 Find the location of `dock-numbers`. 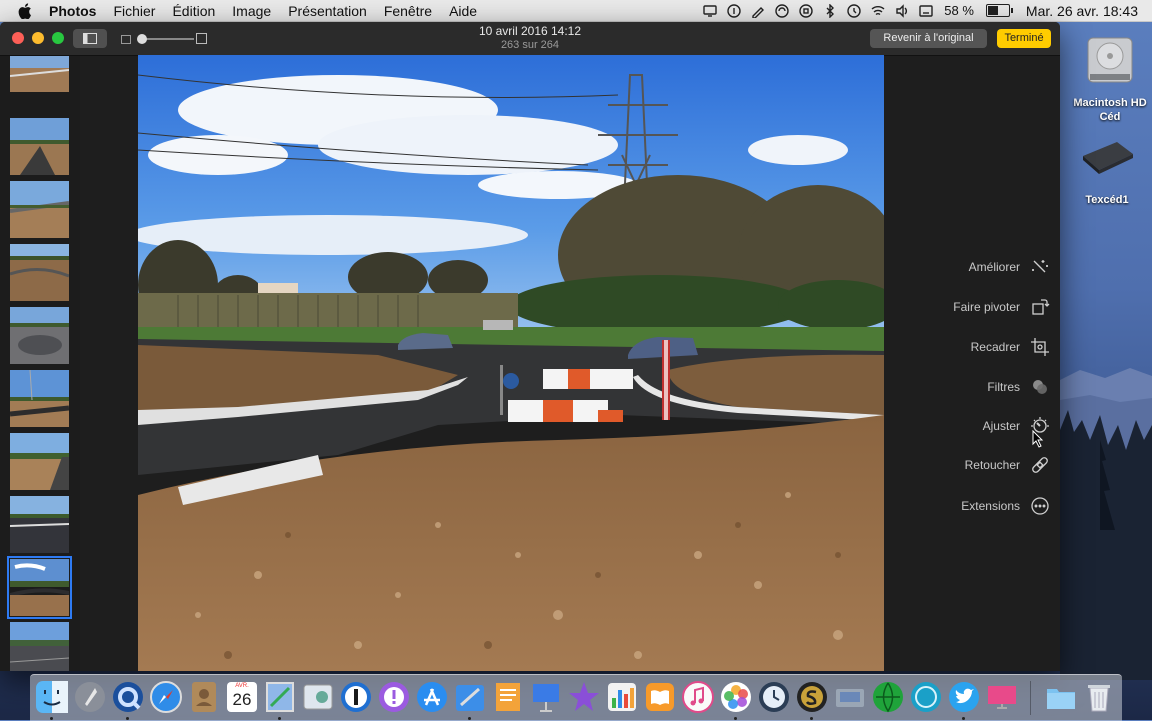

dock-numbers is located at coordinates (622, 697).